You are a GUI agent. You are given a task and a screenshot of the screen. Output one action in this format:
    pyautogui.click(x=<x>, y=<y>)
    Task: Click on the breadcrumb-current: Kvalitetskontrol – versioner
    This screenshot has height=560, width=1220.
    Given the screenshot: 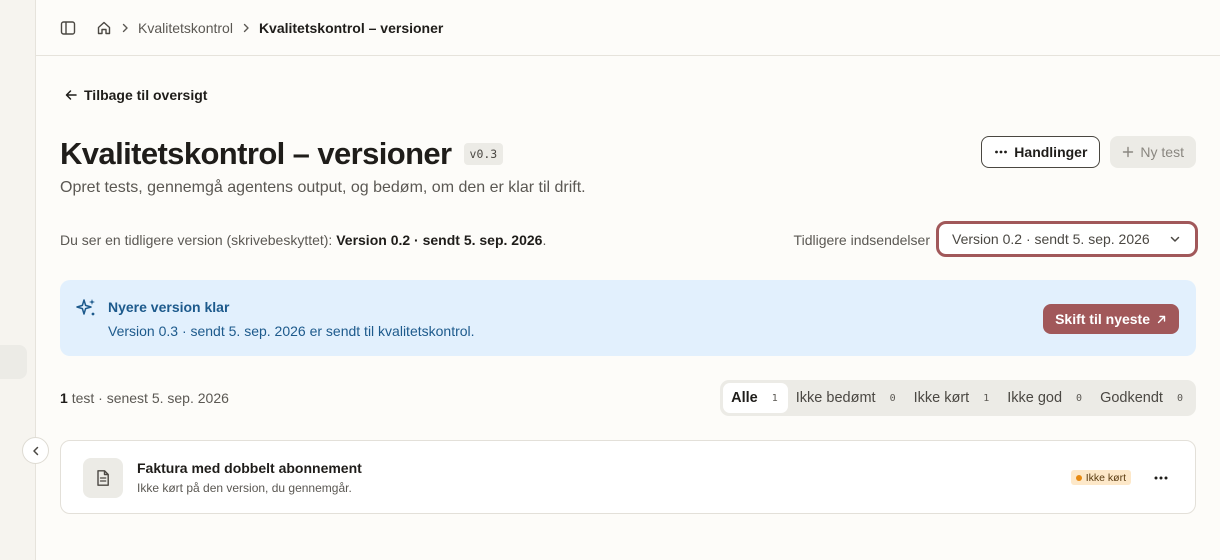 What is the action you would take?
    pyautogui.click(x=351, y=27)
    